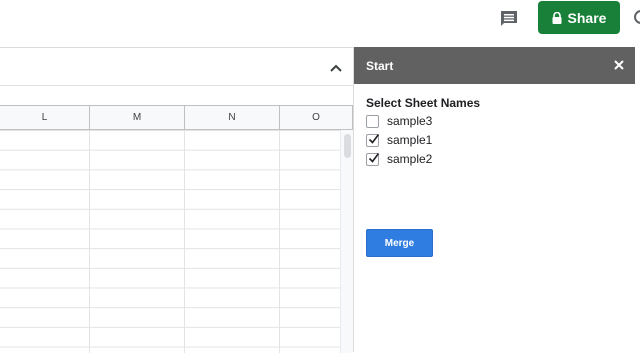  Describe the element at coordinates (316, 118) in the screenshot. I see `column-header-o: O` at that location.